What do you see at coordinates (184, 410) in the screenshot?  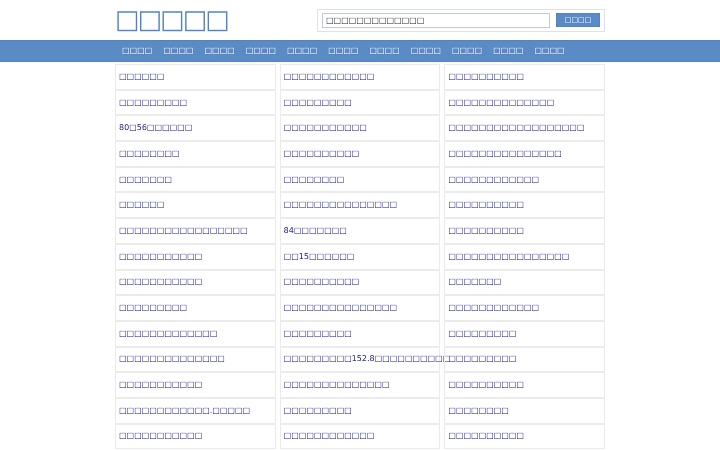 I see `article-link: □□□□□□□□□□□□.□□□□□` at bounding box center [184, 410].